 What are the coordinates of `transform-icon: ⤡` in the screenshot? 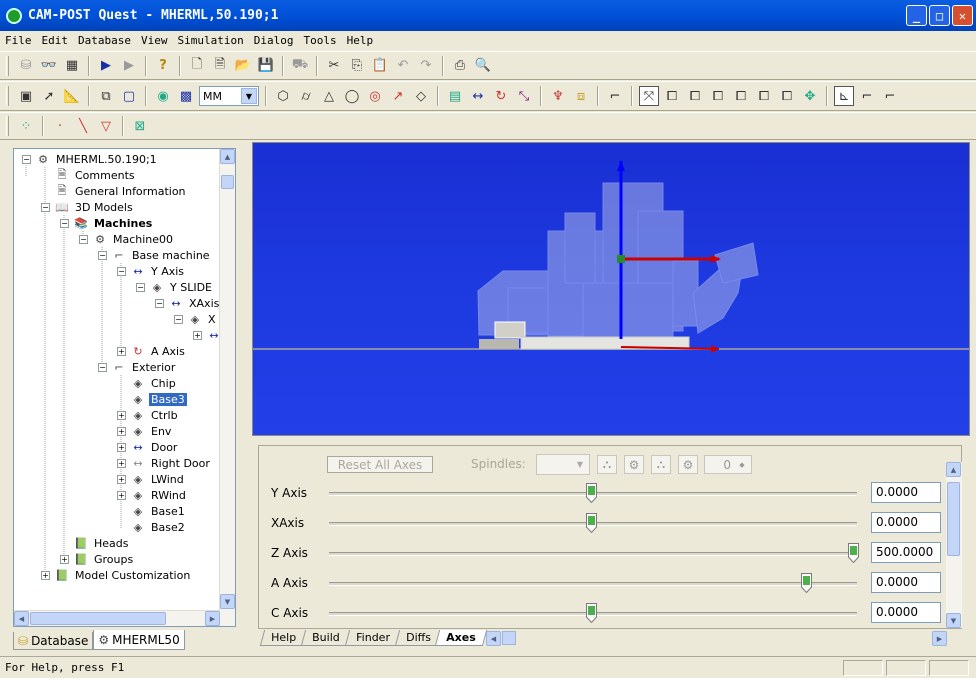 It's located at (524, 96).